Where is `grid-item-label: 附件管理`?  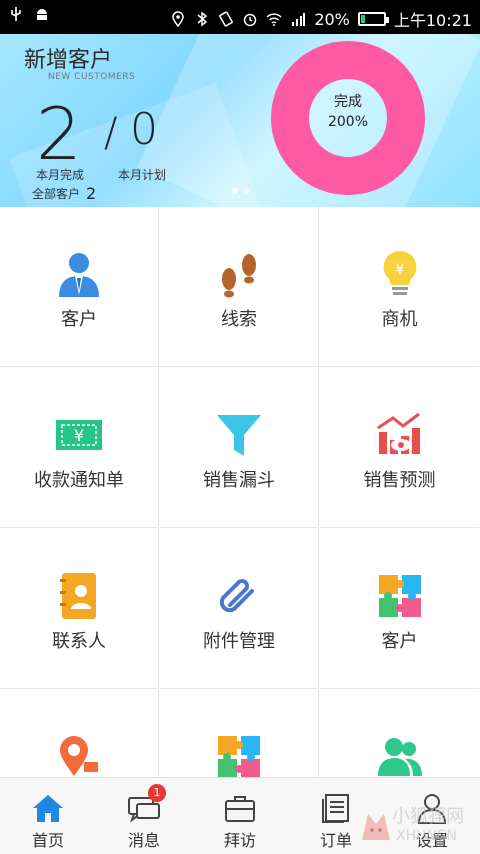
grid-item-label: 附件管理 is located at coordinates (239, 641).